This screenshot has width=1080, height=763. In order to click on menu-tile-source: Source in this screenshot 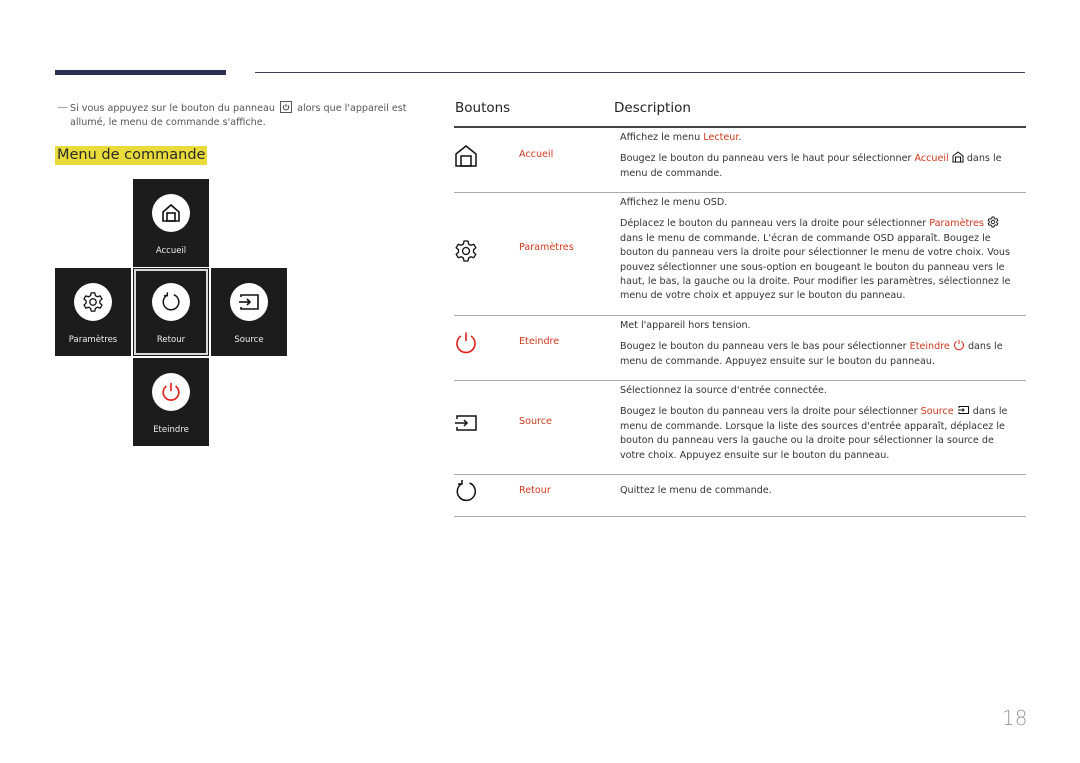, I will do `click(249, 312)`.